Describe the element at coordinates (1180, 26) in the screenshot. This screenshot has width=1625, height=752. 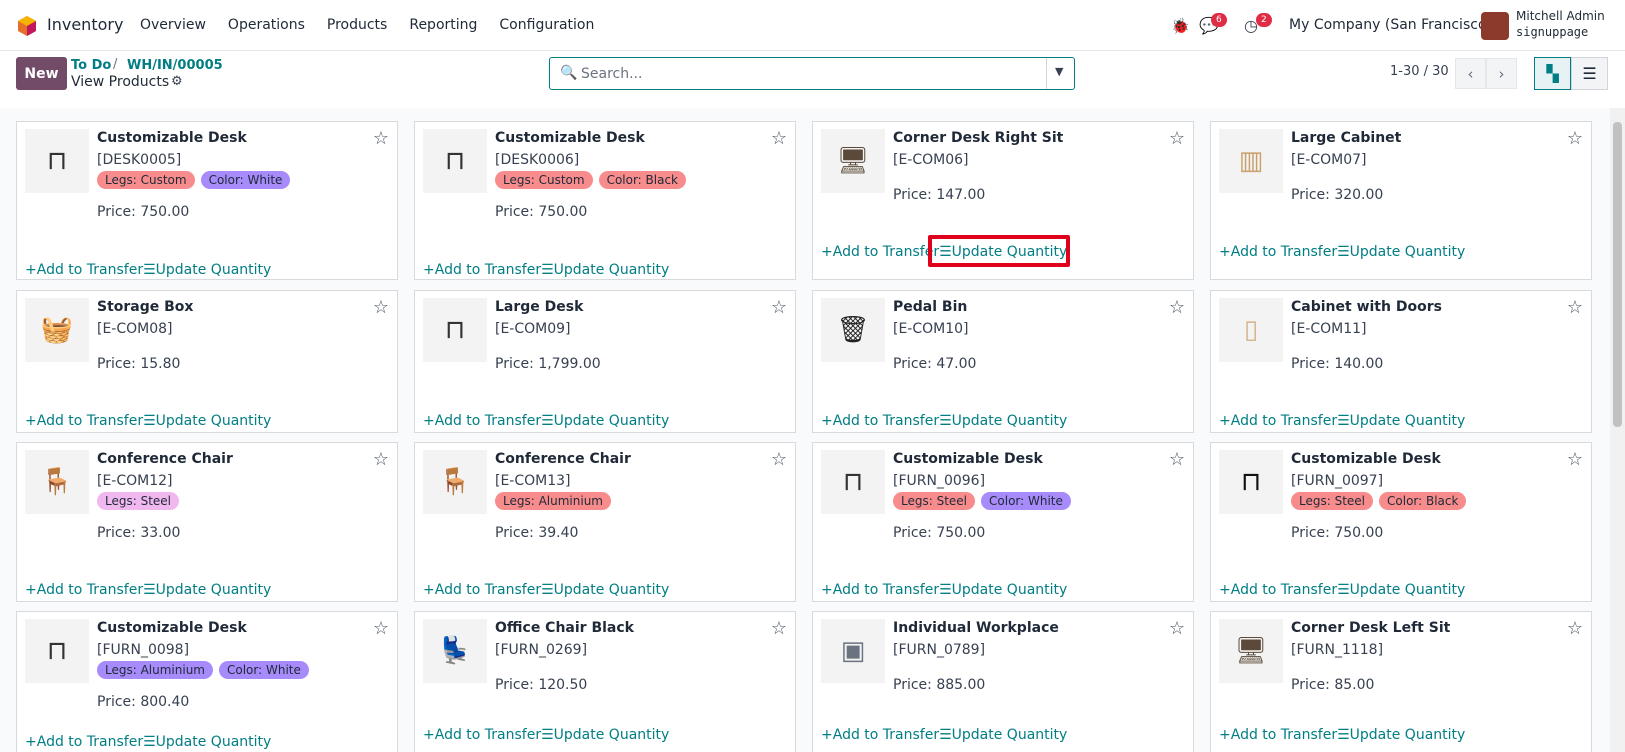
I see `bug-icon: 🐞` at that location.